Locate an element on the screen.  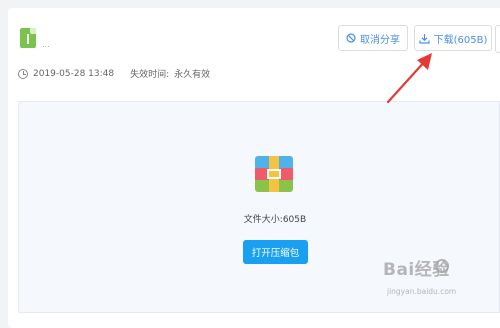
share-date: 2019-05-28 13:48 is located at coordinates (74, 73).